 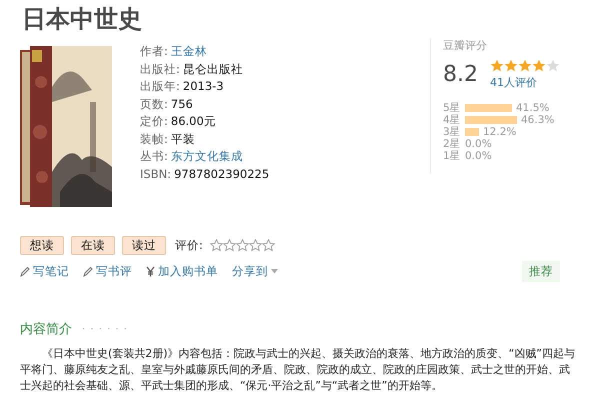 I want to click on my-rating-stars, so click(x=242, y=245).